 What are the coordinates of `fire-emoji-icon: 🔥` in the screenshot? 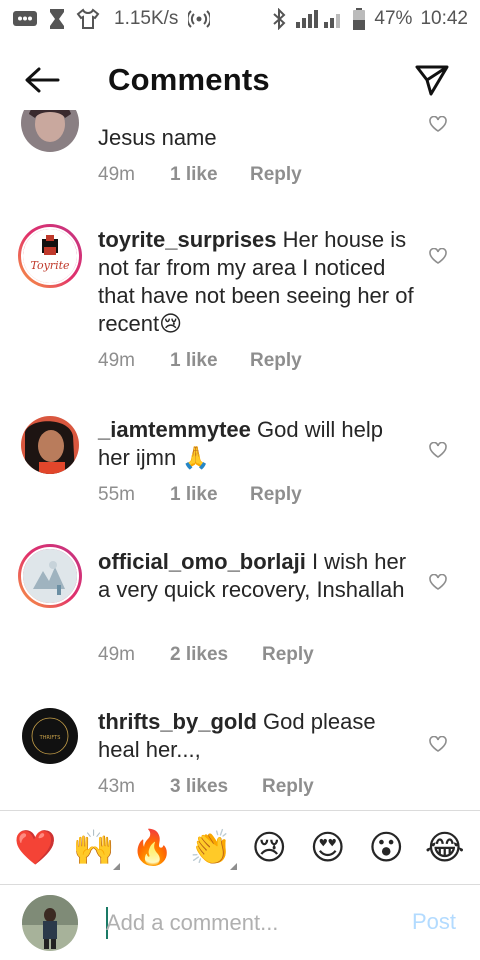 It's located at (152, 847).